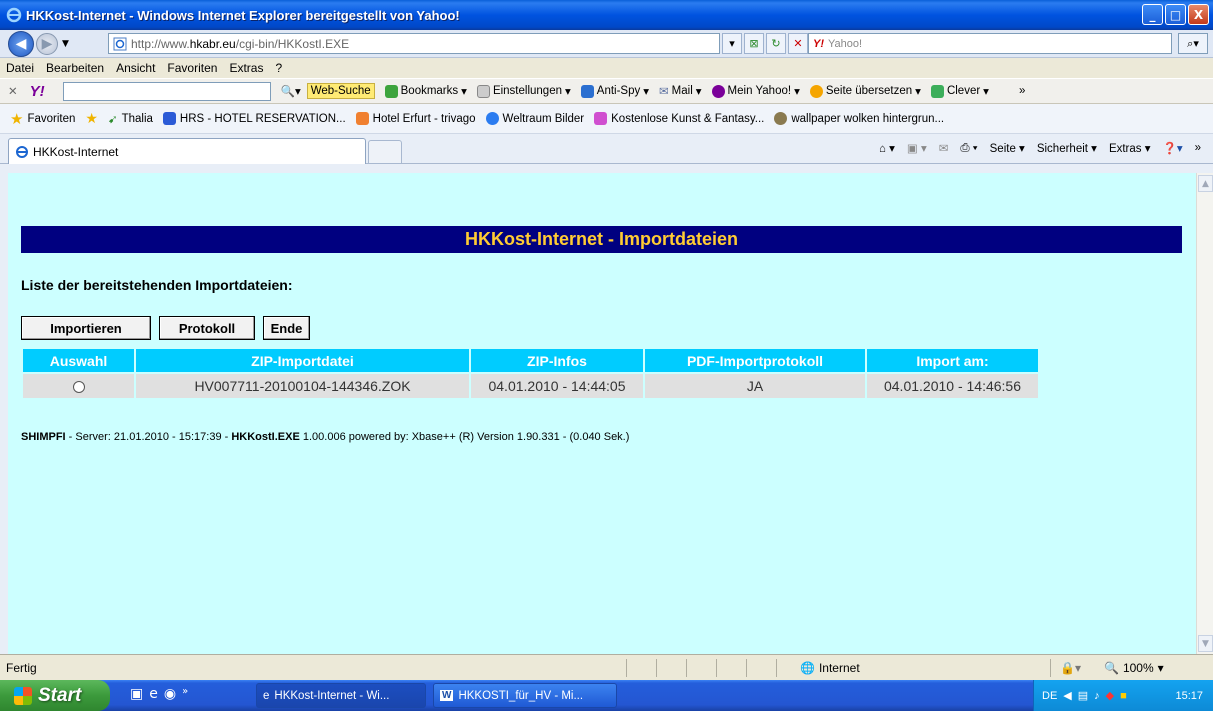  What do you see at coordinates (291, 91) in the screenshot?
I see `search-magnifier-icon: 🔍▾` at bounding box center [291, 91].